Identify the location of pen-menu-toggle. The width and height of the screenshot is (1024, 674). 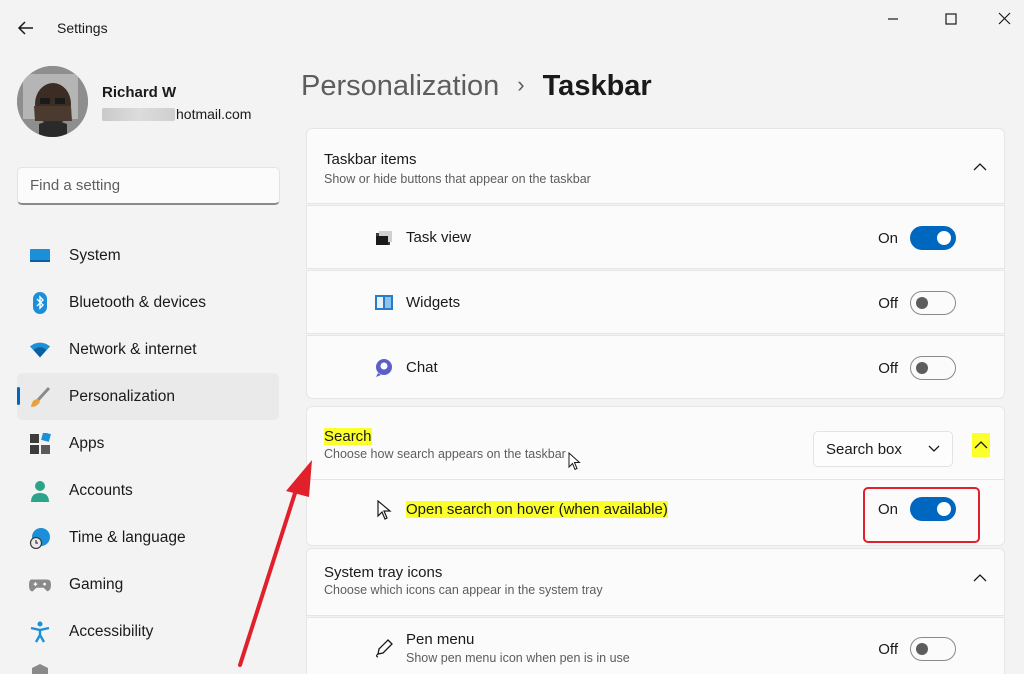
(933, 649).